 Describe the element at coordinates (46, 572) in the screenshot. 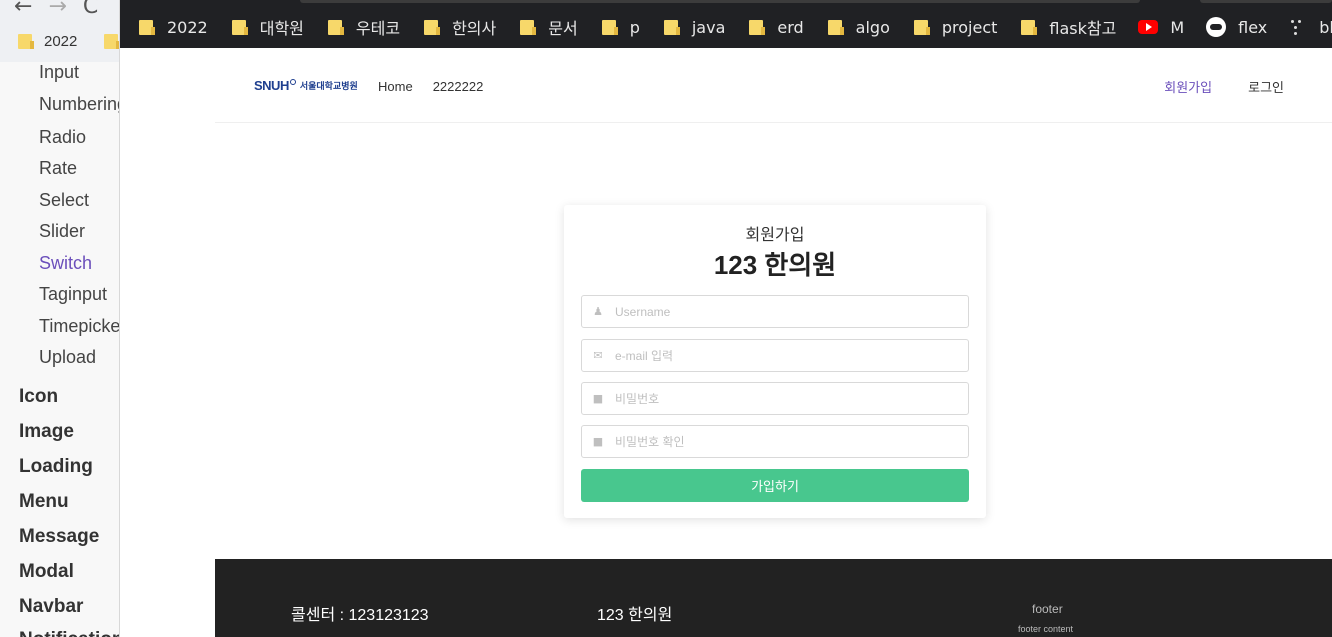

I see `sidebar-section-modal: Modal` at that location.